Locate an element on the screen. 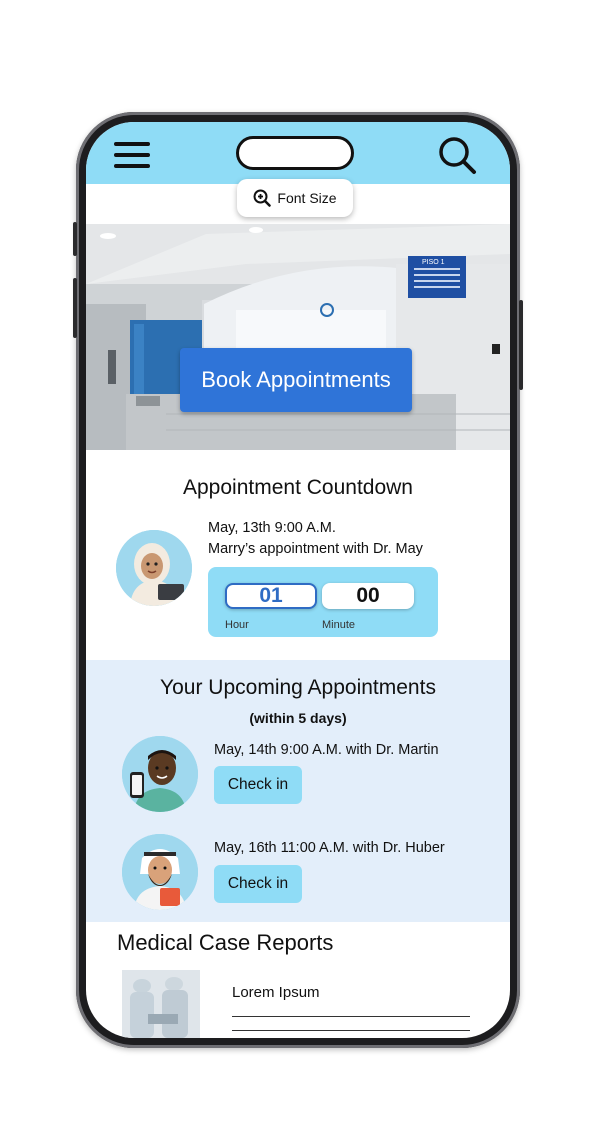 The image size is (600, 1133). top-bar is located at coordinates (298, 153).